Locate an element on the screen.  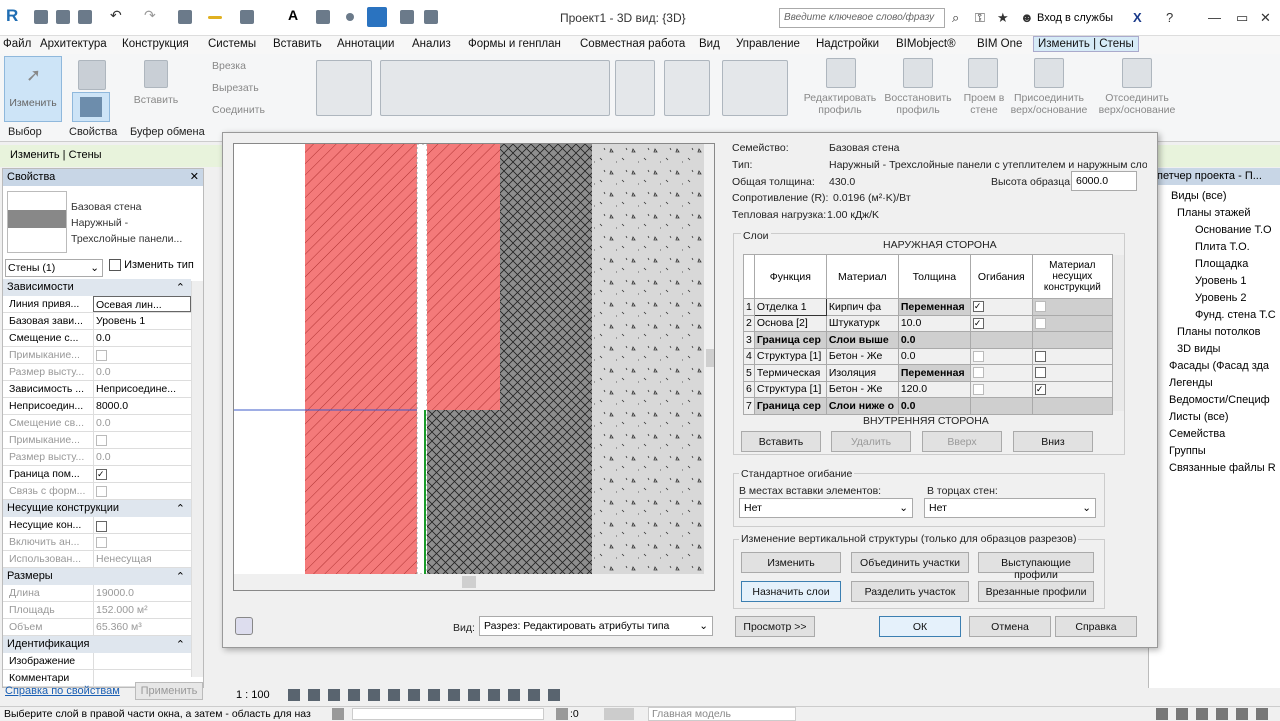
browser-item: Площадка is located at coordinates (1221, 264).